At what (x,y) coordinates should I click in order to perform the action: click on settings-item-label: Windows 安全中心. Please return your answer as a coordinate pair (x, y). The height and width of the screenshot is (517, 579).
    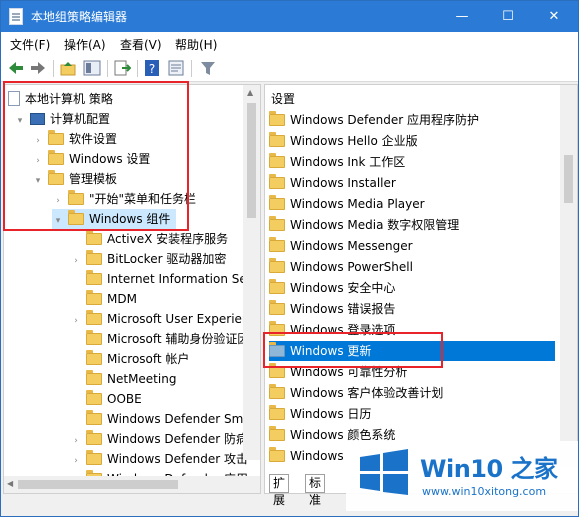
    Looking at the image, I should click on (343, 288).